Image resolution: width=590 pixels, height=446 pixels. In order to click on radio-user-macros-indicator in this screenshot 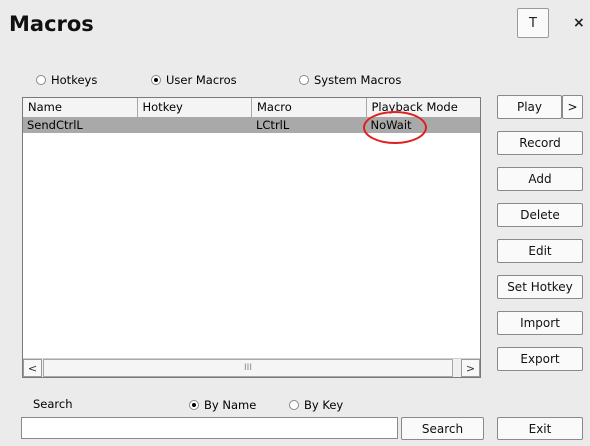, I will do `click(156, 80)`.